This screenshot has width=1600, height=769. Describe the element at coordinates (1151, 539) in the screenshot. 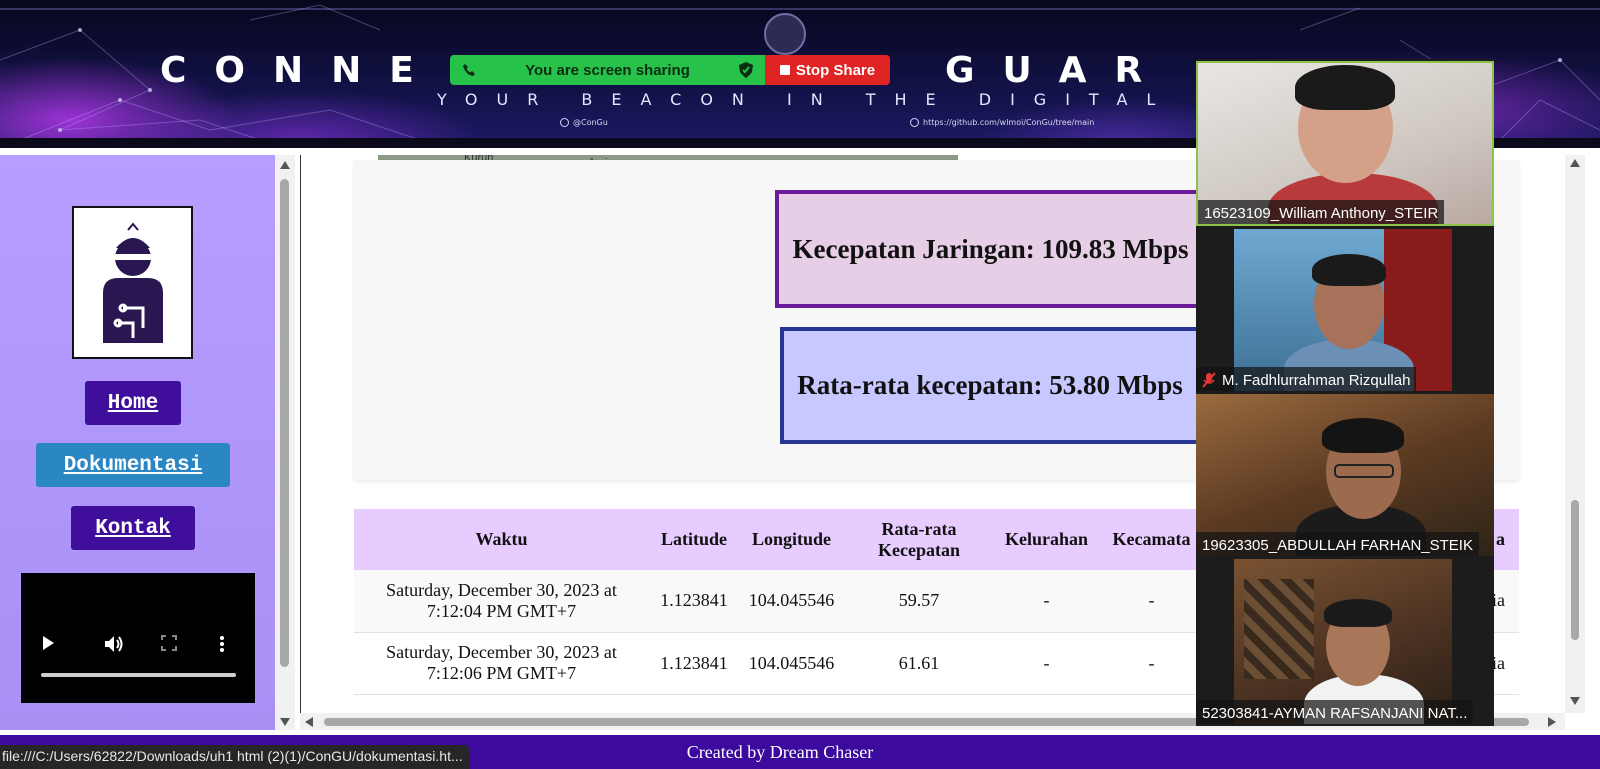

I see `column-header-kecamatan: Kecamata` at that location.